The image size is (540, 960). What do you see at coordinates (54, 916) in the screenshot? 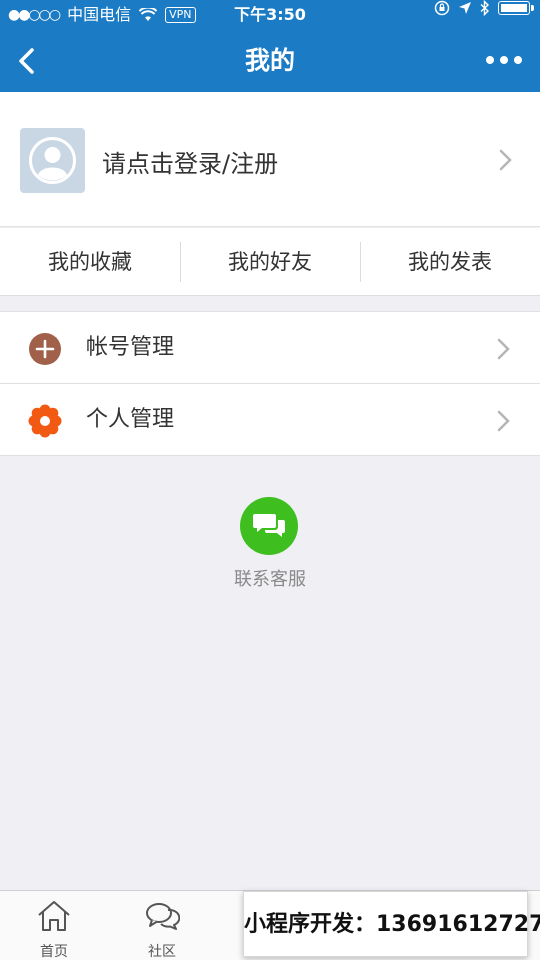
I see `home-icon` at bounding box center [54, 916].